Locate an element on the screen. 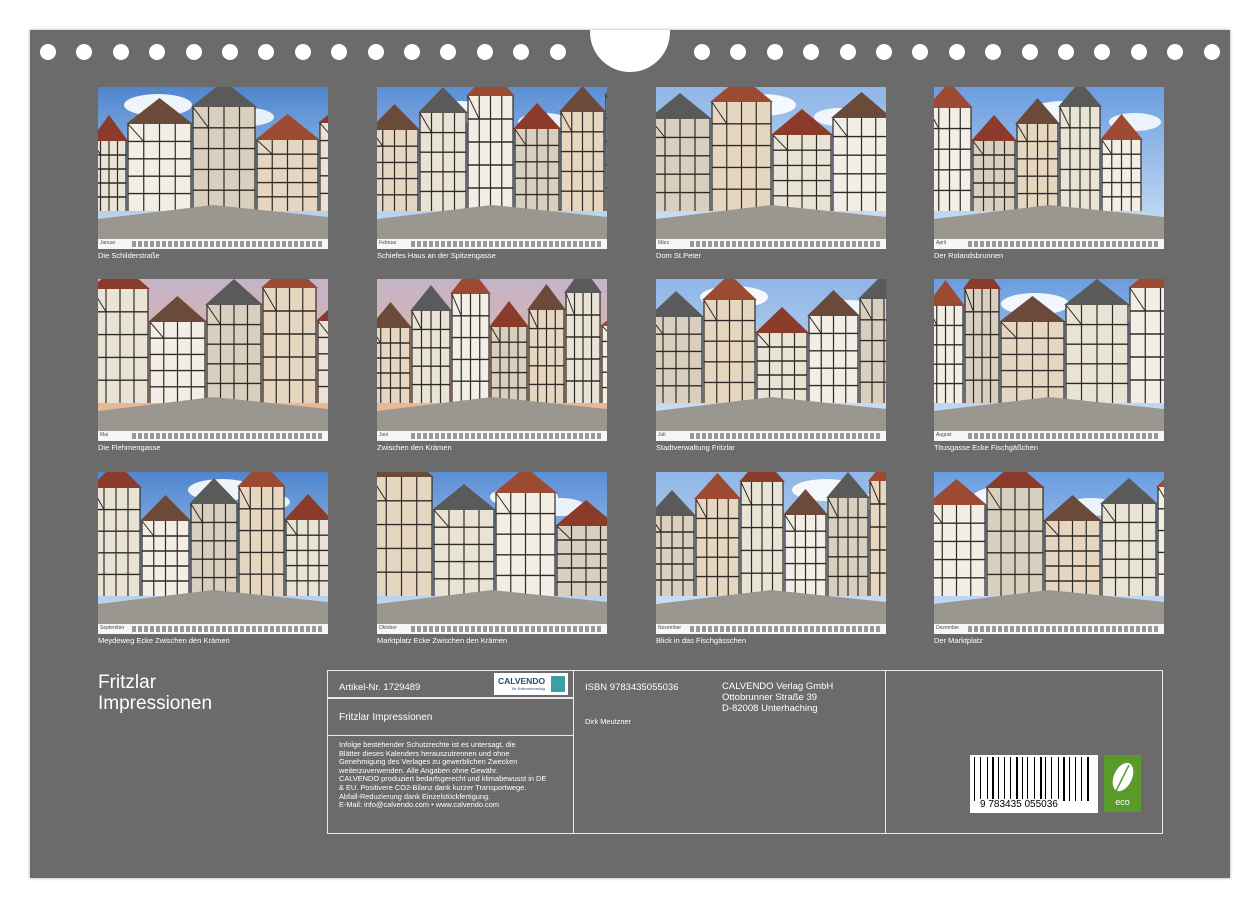 The image size is (1260, 908). thumbnail-caption: Zwischen den Krämen is located at coordinates (414, 447).